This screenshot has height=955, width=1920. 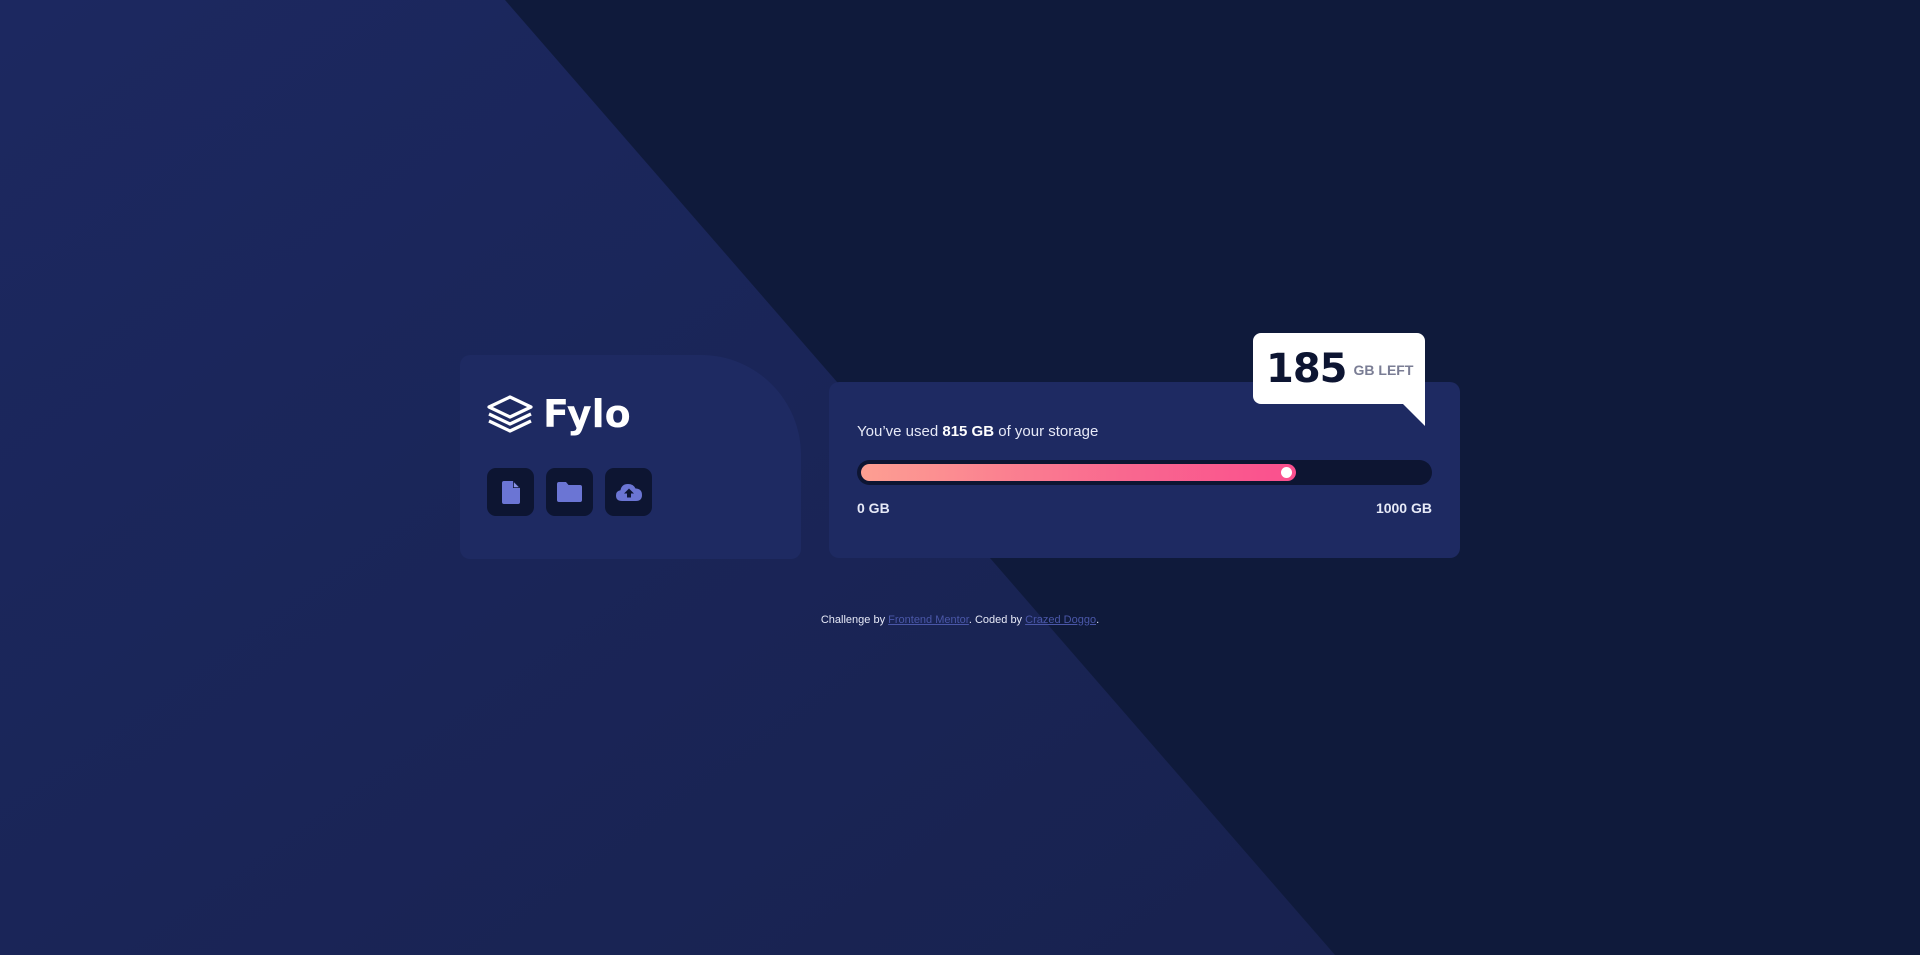 I want to click on file-actions, so click(x=569, y=492).